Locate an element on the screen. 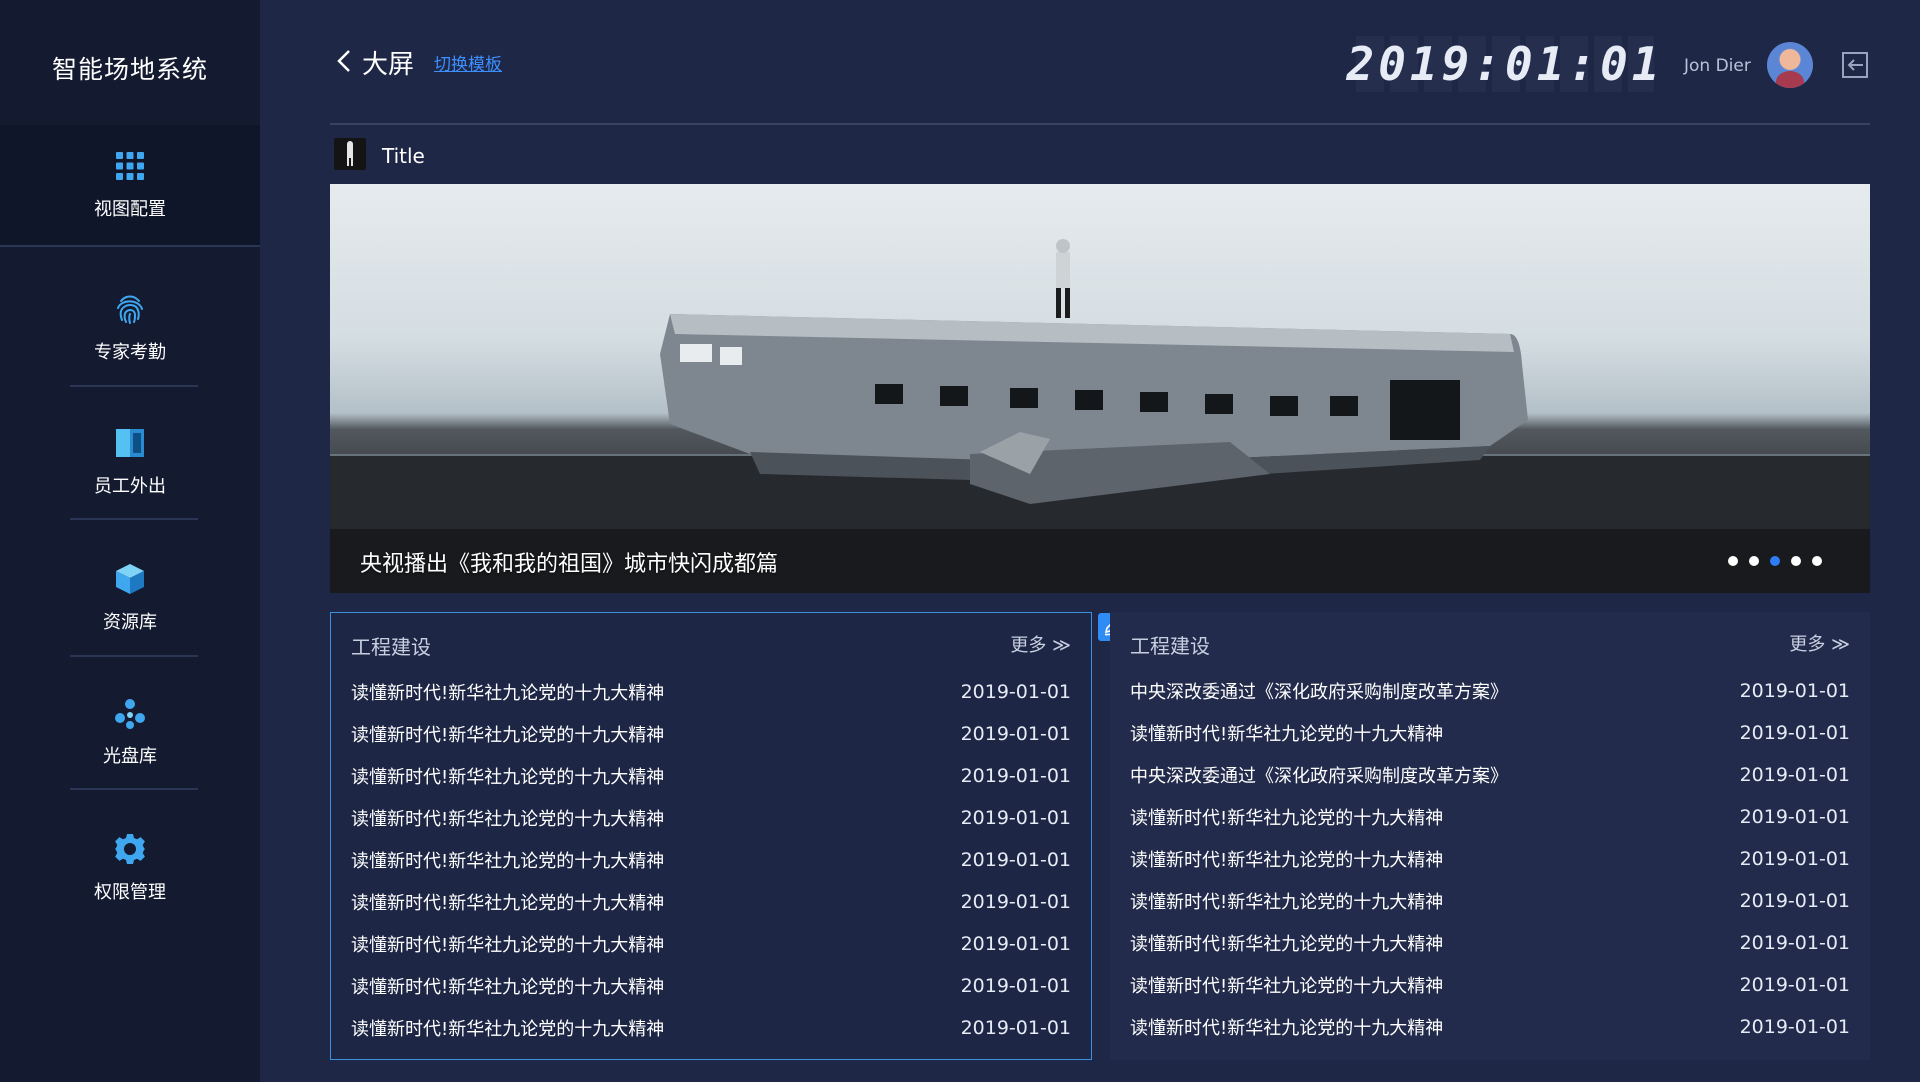  grid-icon is located at coordinates (130, 166).